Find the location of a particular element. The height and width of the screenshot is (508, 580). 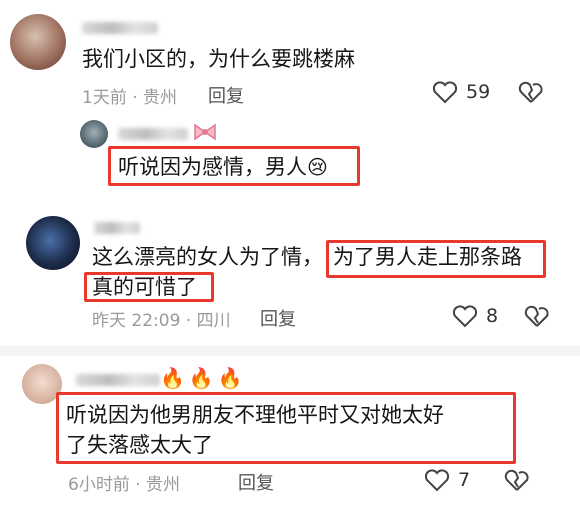

like-count: 8 is located at coordinates (492, 316).